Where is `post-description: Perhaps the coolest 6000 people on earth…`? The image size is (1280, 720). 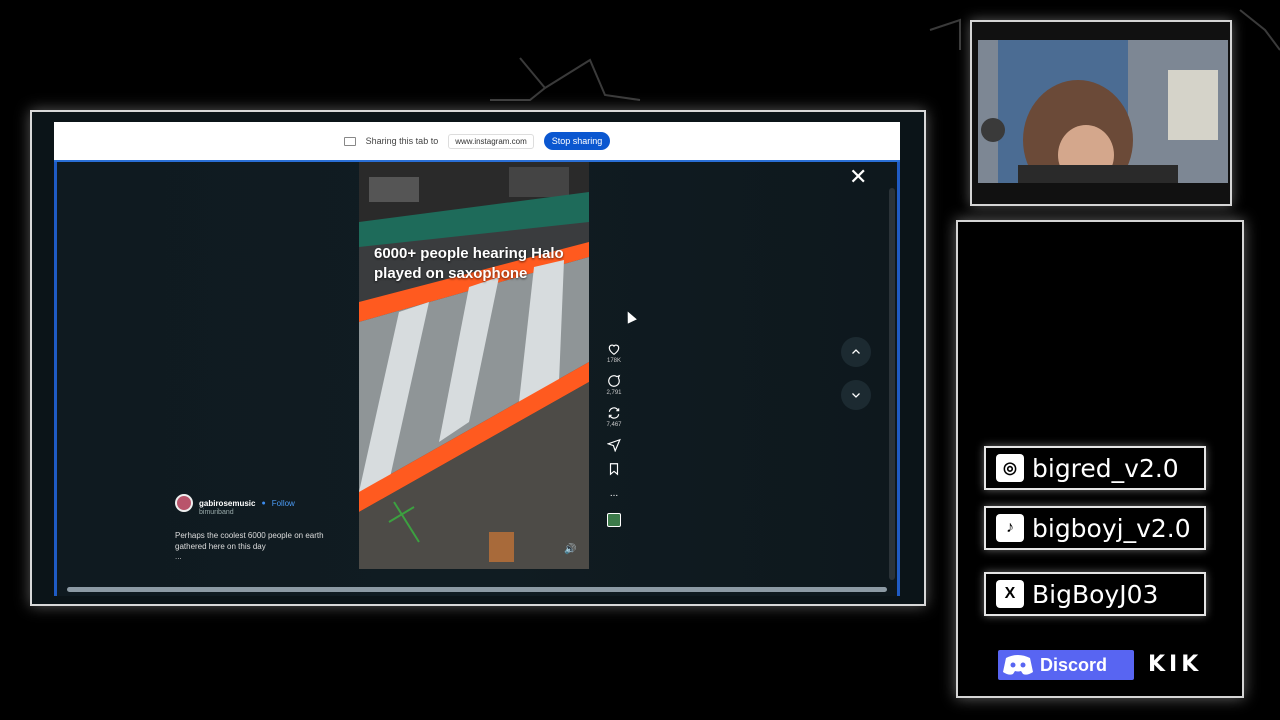
post-description: Perhaps the coolest 6000 people on earth… is located at coordinates (249, 541).